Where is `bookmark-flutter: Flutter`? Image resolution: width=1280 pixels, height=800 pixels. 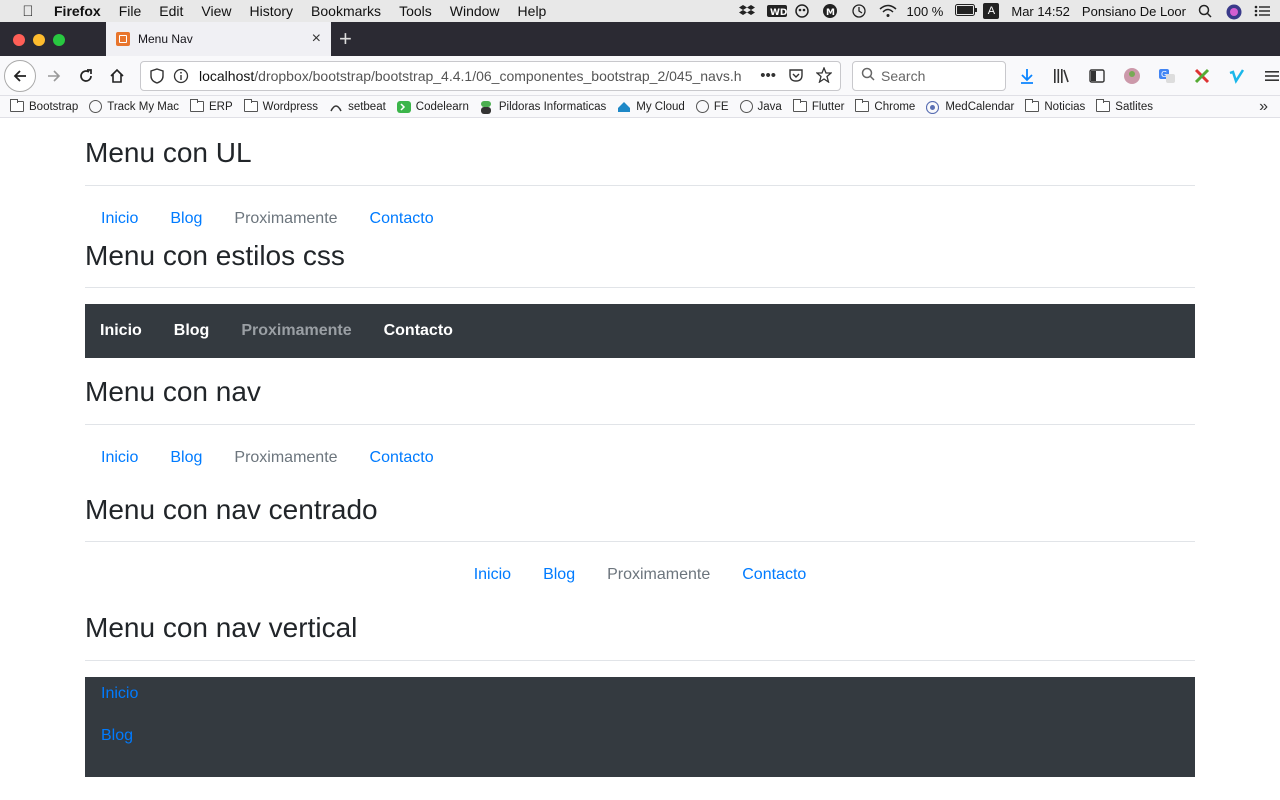
bookmark-flutter: Flutter is located at coordinates (818, 106).